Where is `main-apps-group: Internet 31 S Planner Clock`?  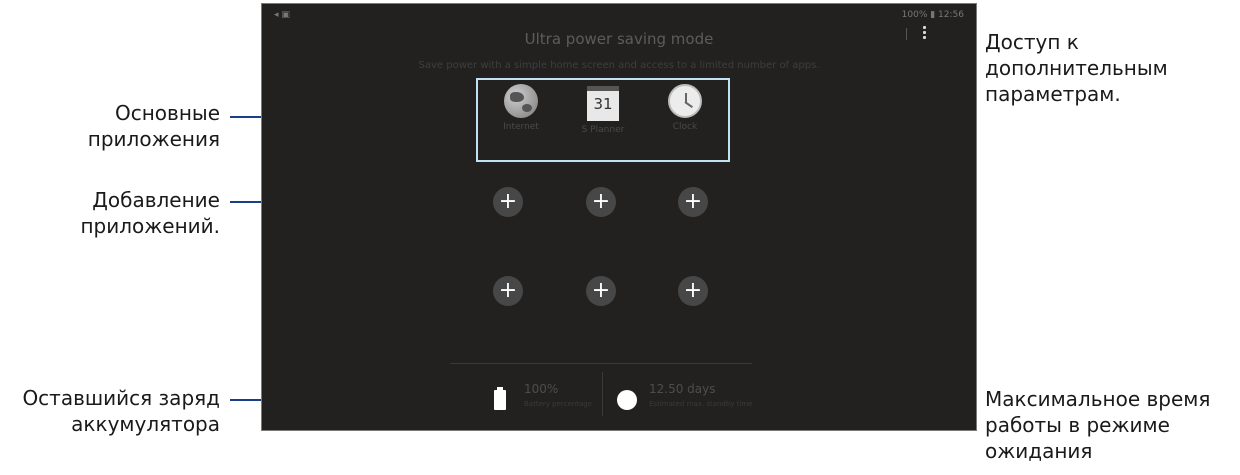
main-apps-group: Internet 31 S Planner Clock is located at coordinates (603, 120).